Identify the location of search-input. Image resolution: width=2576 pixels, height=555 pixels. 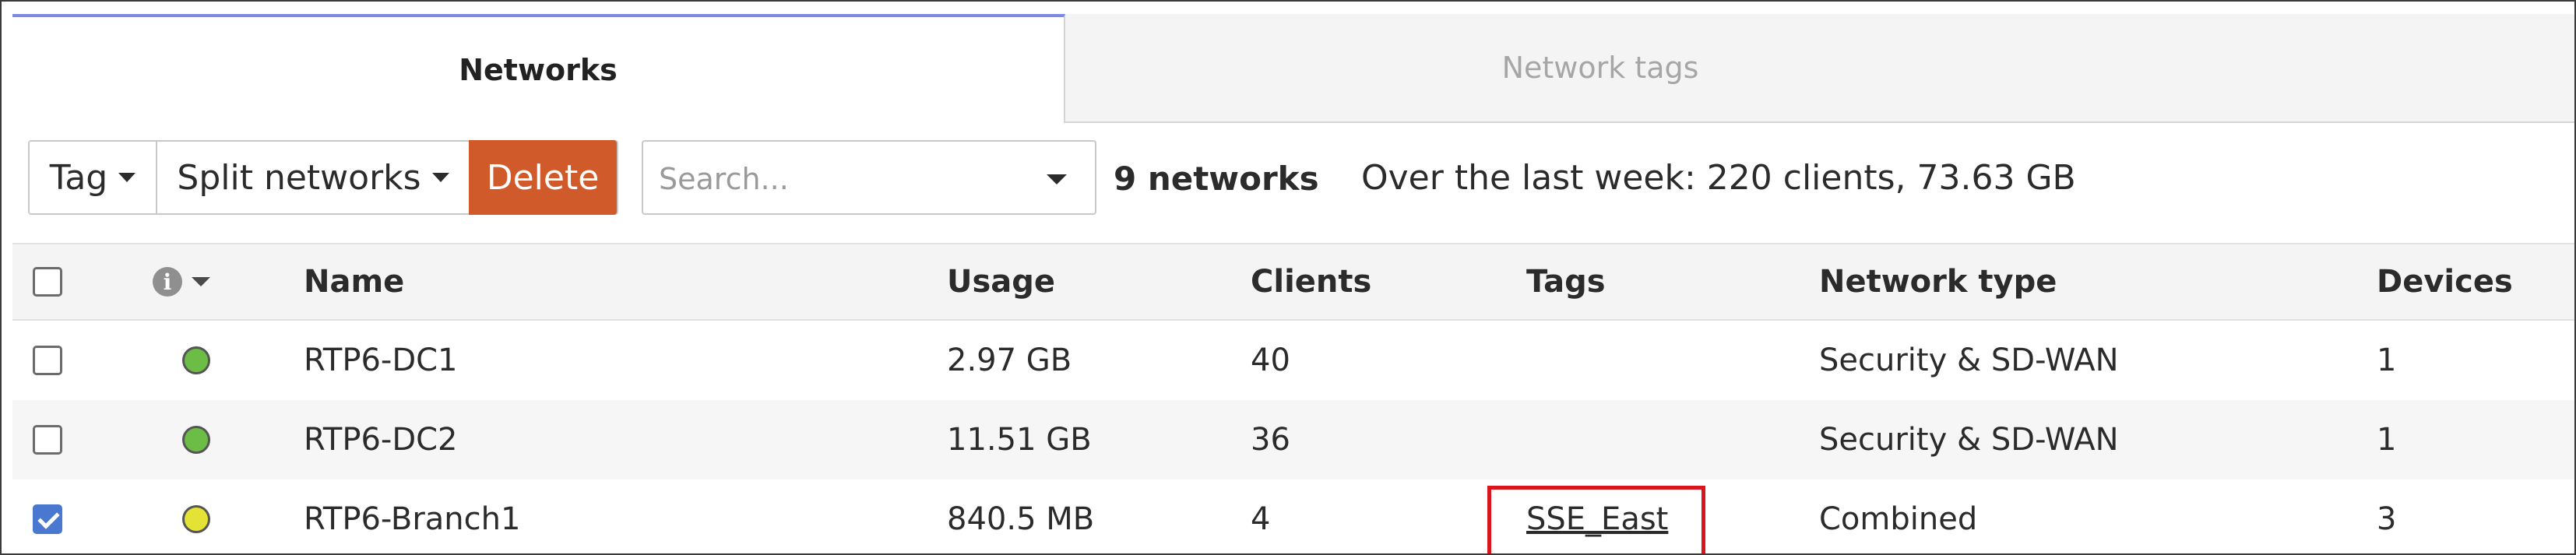
(838, 179).